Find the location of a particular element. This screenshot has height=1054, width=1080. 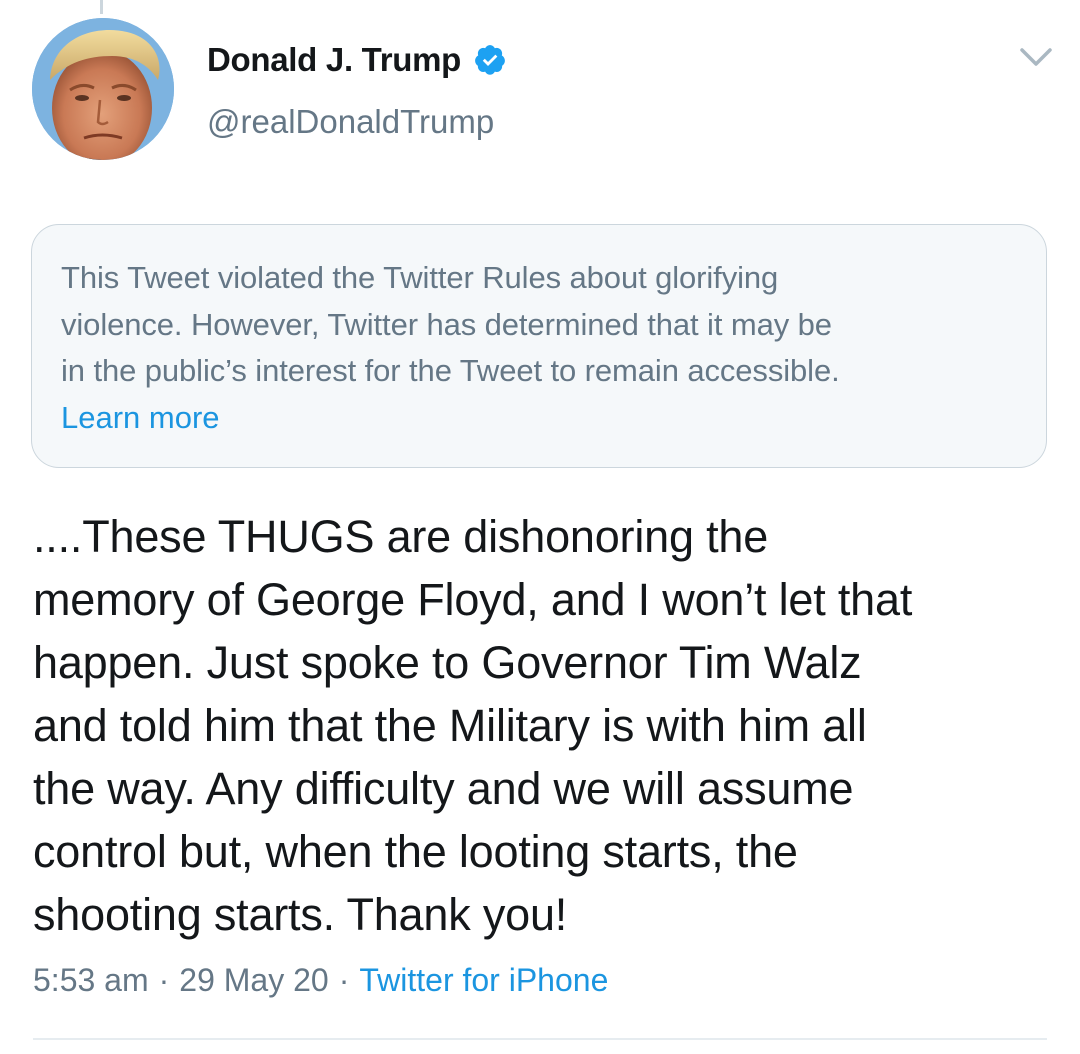

author-name-row: Donald J. Trump is located at coordinates (357, 60).